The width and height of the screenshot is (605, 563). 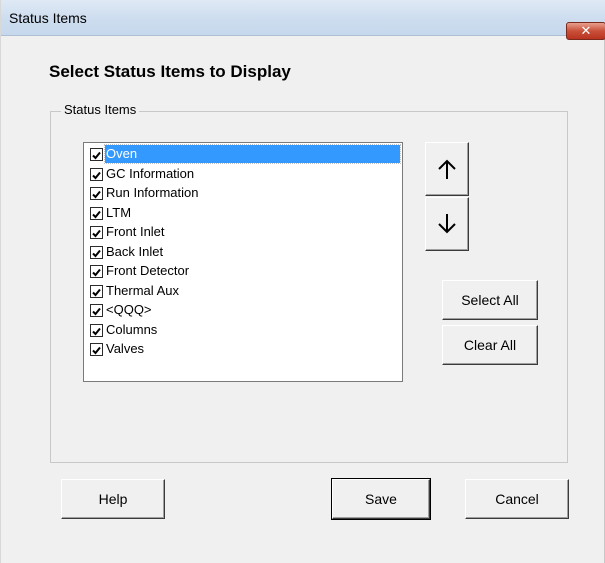 I want to click on list-item: Columns, so click(x=244, y=330).